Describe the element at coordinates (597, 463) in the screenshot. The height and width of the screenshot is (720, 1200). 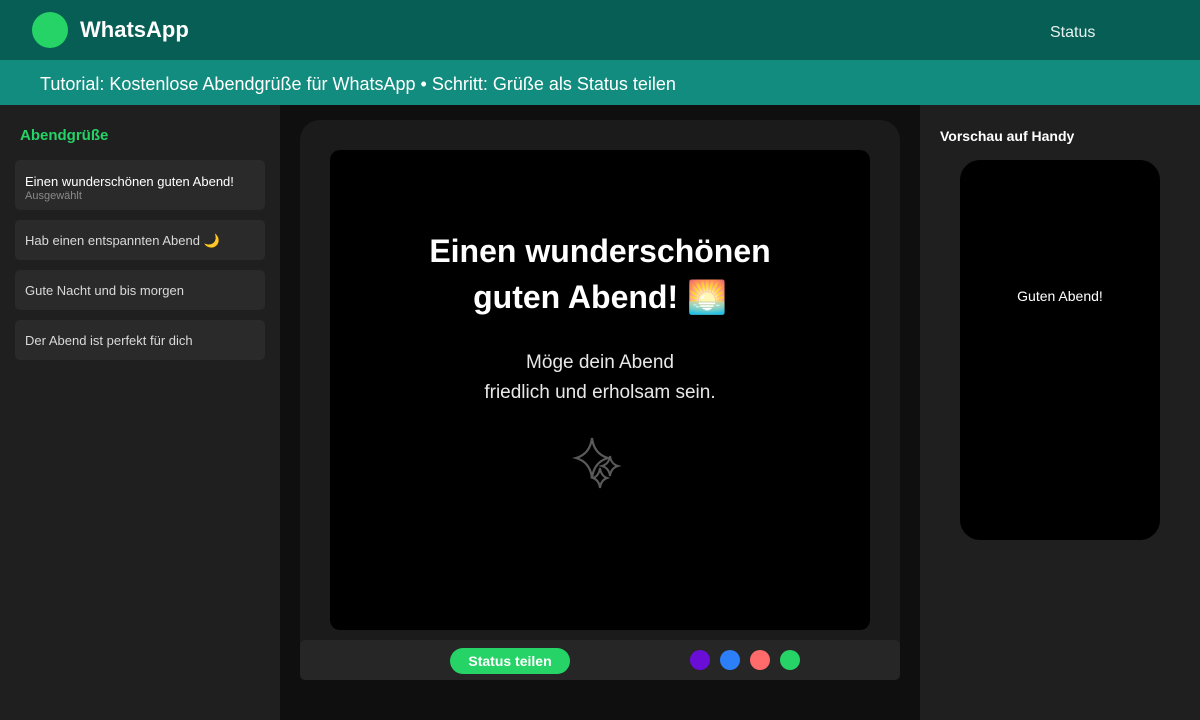
I see `sparkles-icon` at that location.